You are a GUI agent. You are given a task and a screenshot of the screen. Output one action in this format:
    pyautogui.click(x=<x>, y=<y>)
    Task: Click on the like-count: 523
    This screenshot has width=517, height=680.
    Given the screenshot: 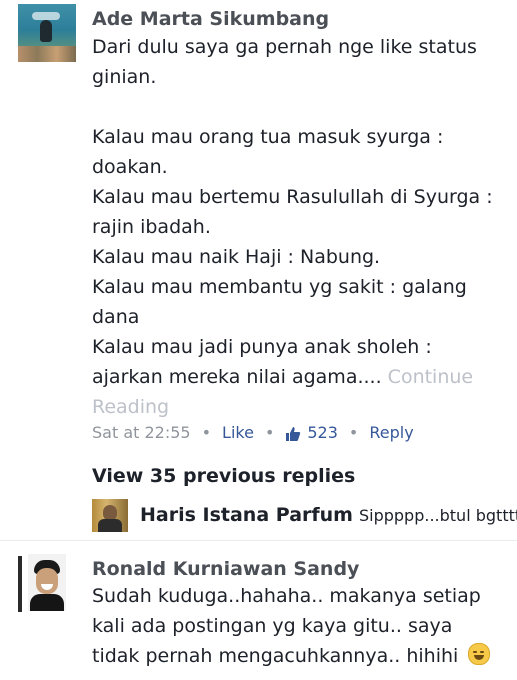 What is the action you would take?
    pyautogui.click(x=311, y=433)
    